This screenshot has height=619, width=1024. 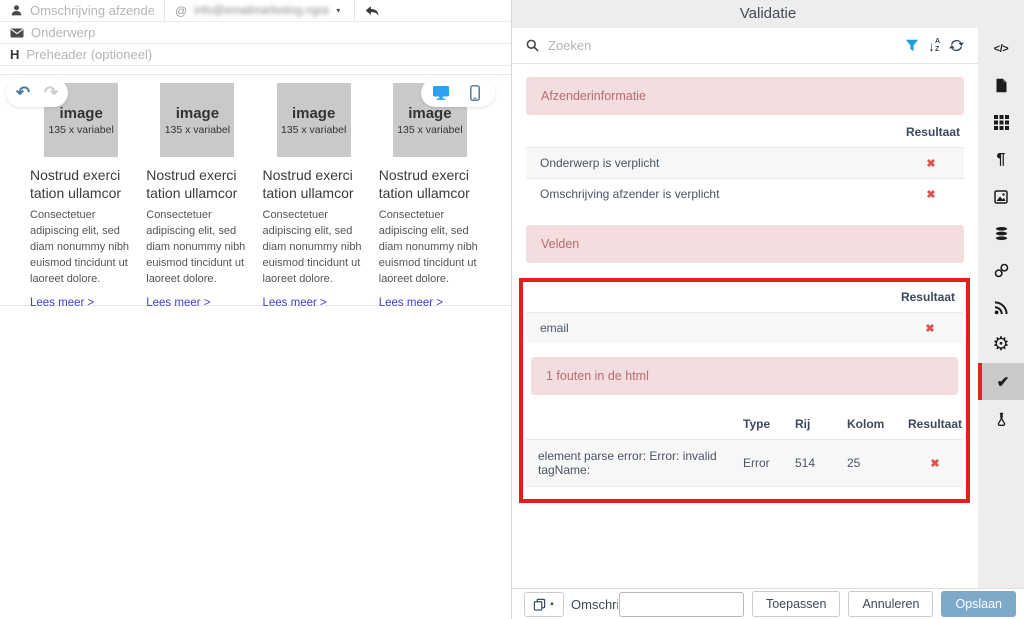 What do you see at coordinates (51, 93) in the screenshot?
I see `redo-button: ↷` at bounding box center [51, 93].